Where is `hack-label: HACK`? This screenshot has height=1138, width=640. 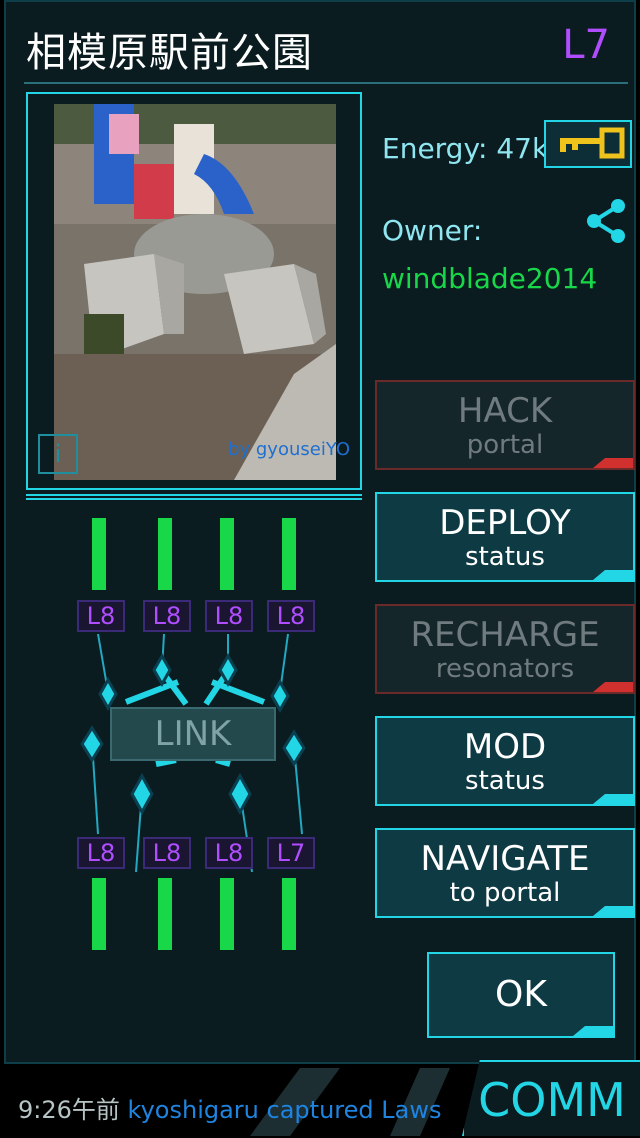
hack-label: HACK is located at coordinates (505, 411).